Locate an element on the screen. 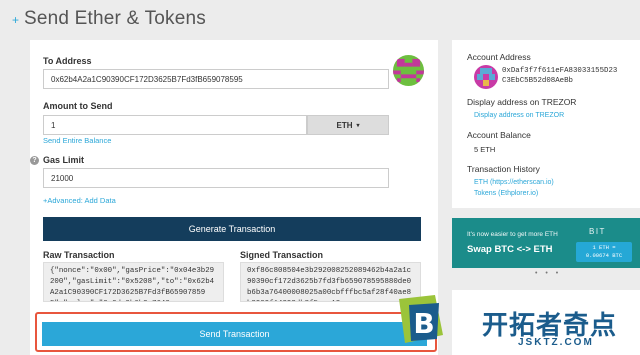 Image resolution: width=640 pixels, height=355 pixels. promo-subtext: It's now easier to get more ETH is located at coordinates (512, 234).